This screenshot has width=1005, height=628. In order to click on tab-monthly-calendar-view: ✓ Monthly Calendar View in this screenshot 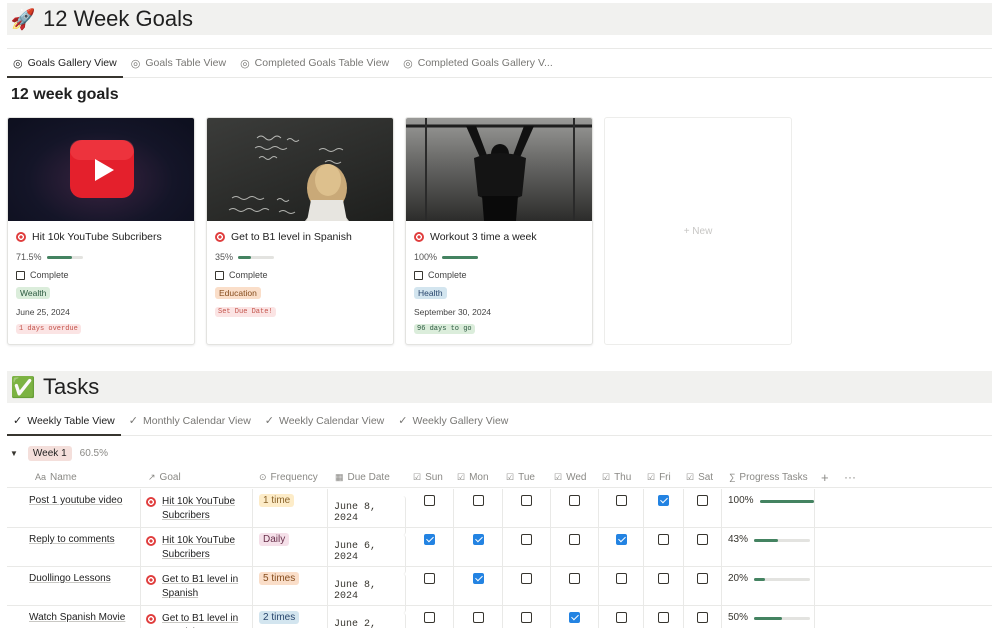, I will do `click(190, 420)`.